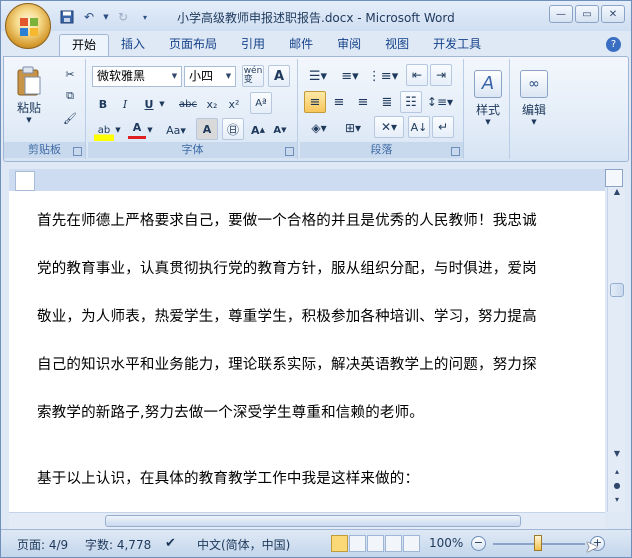 This screenshot has width=632, height=558. Describe the element at coordinates (538, 543) in the screenshot. I see `zoom-slider-knob` at that location.